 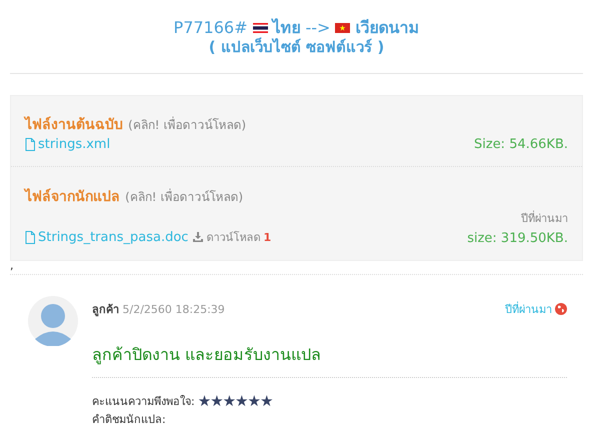 I want to click on file-section-title: ไฟล์งานต้นฉบับ, so click(x=74, y=125).